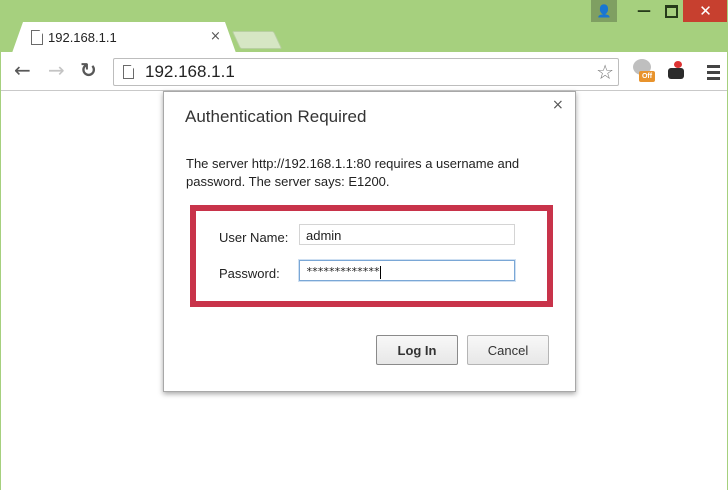 This screenshot has width=728, height=490. I want to click on extension-icon: Off, so click(643, 71).